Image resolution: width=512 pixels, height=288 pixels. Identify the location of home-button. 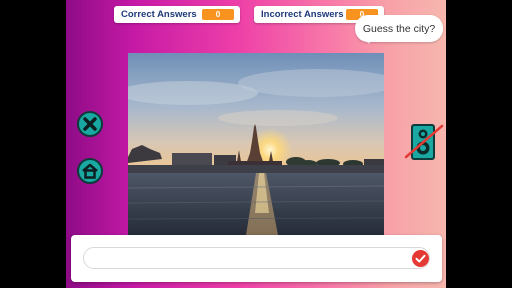
(90, 171).